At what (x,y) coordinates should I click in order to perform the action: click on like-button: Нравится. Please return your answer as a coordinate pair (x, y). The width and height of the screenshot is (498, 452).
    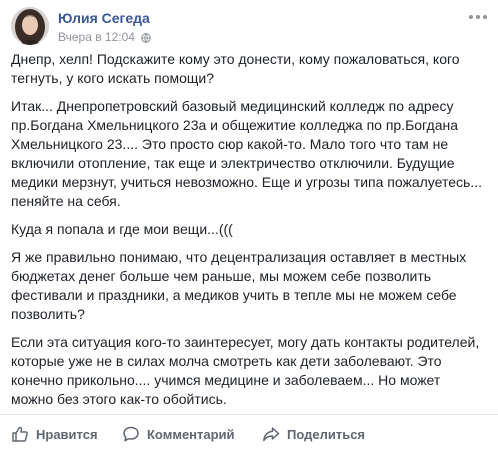
    Looking at the image, I should click on (54, 434).